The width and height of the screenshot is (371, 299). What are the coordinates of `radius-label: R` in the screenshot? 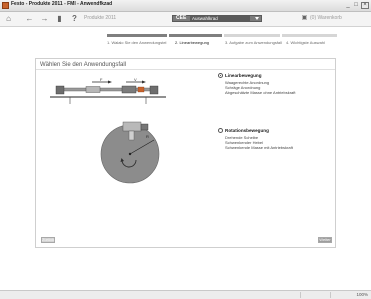 It's located at (147, 136).